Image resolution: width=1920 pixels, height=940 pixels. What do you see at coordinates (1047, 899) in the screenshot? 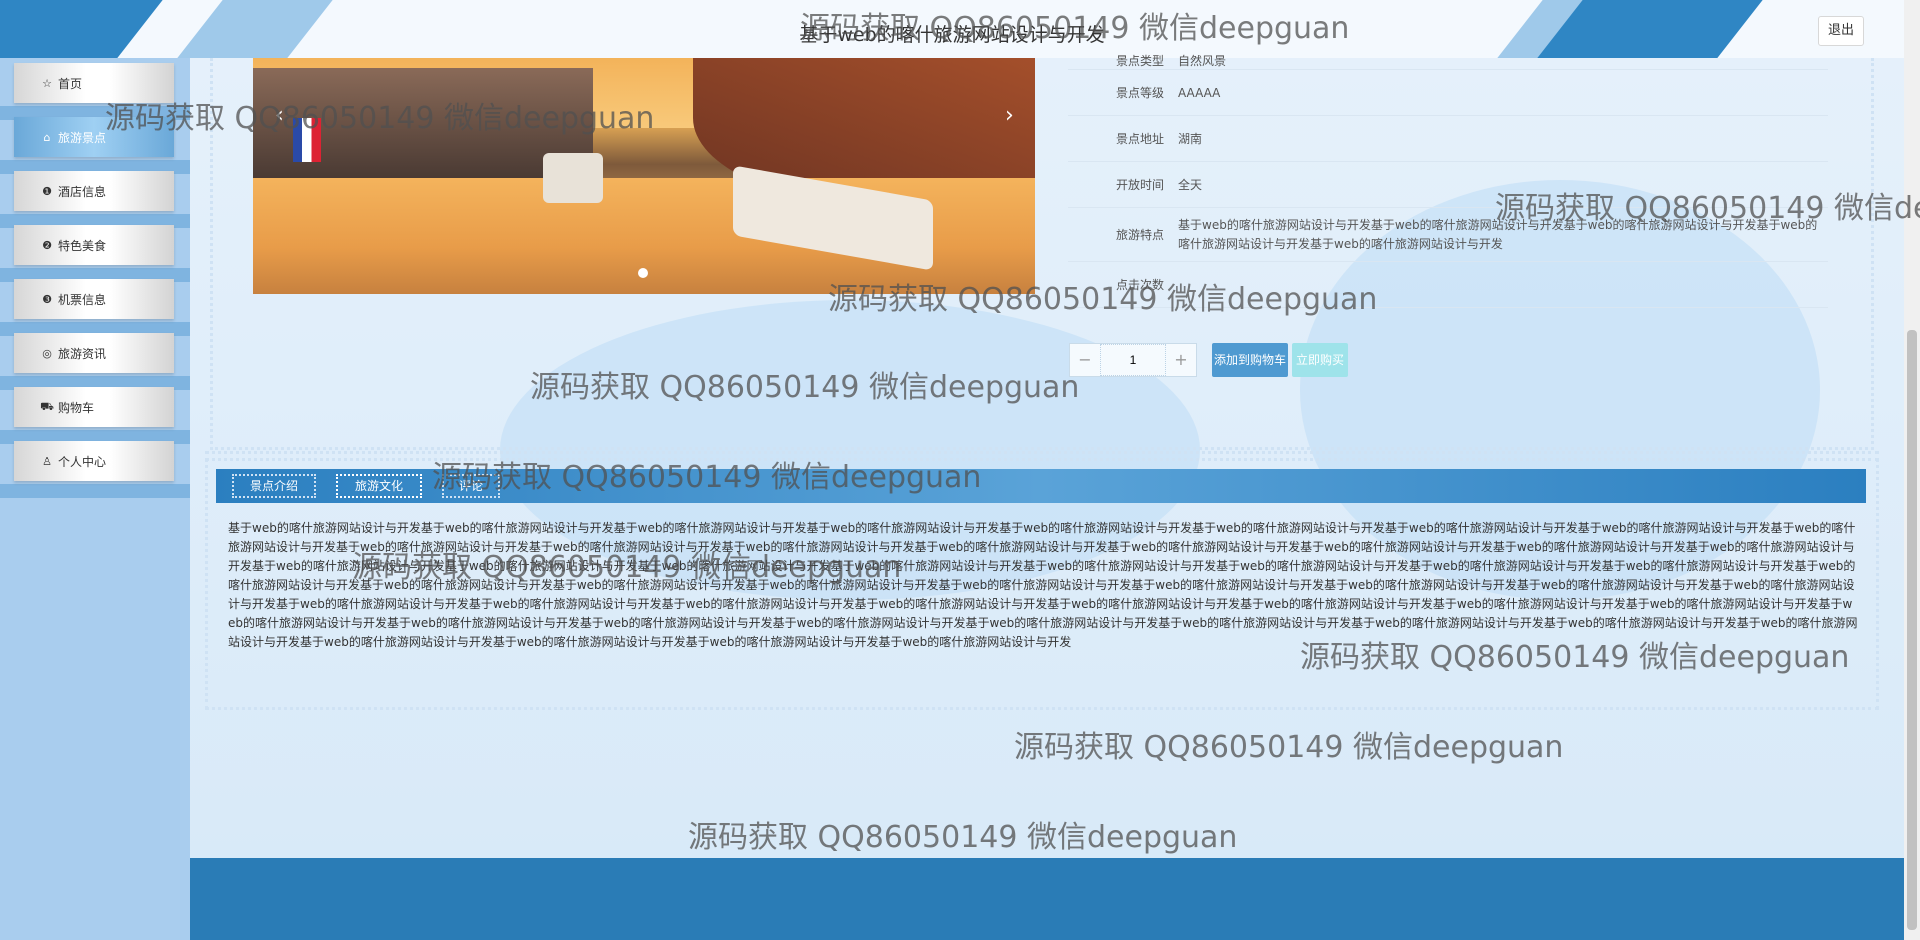
I see `footer` at bounding box center [1047, 899].